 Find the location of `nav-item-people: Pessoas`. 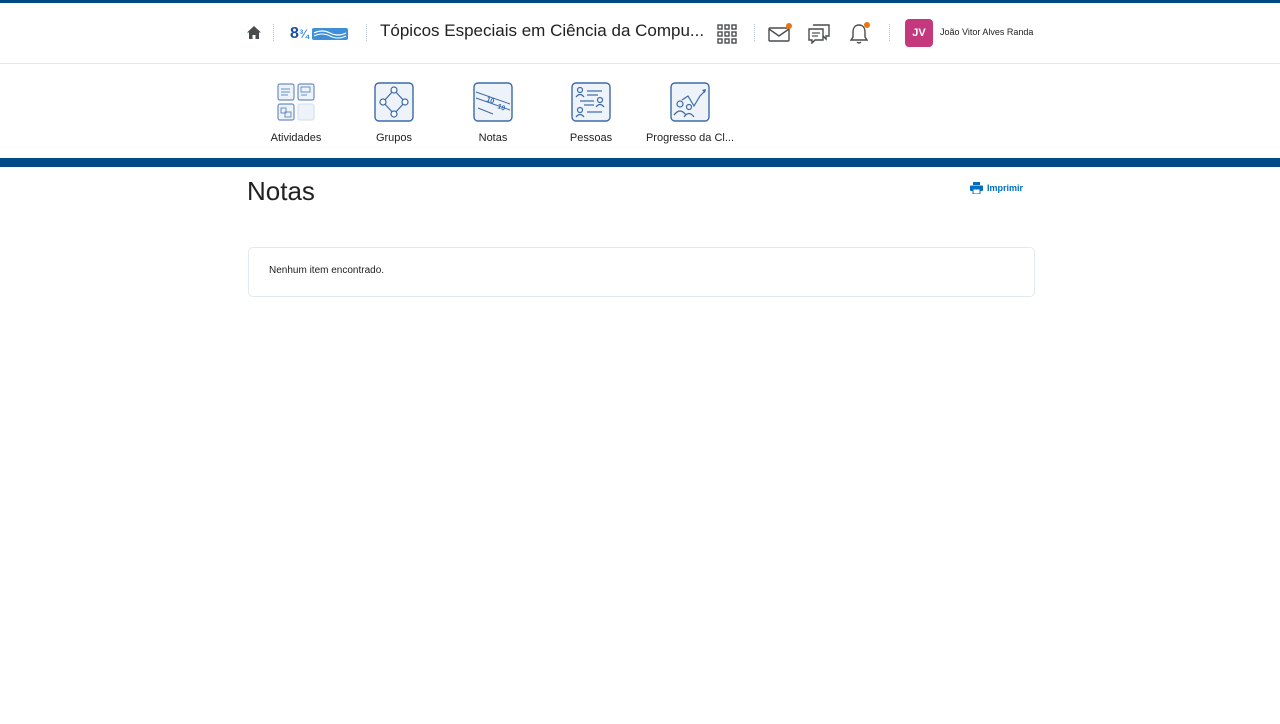

nav-item-people: Pessoas is located at coordinates (591, 116).